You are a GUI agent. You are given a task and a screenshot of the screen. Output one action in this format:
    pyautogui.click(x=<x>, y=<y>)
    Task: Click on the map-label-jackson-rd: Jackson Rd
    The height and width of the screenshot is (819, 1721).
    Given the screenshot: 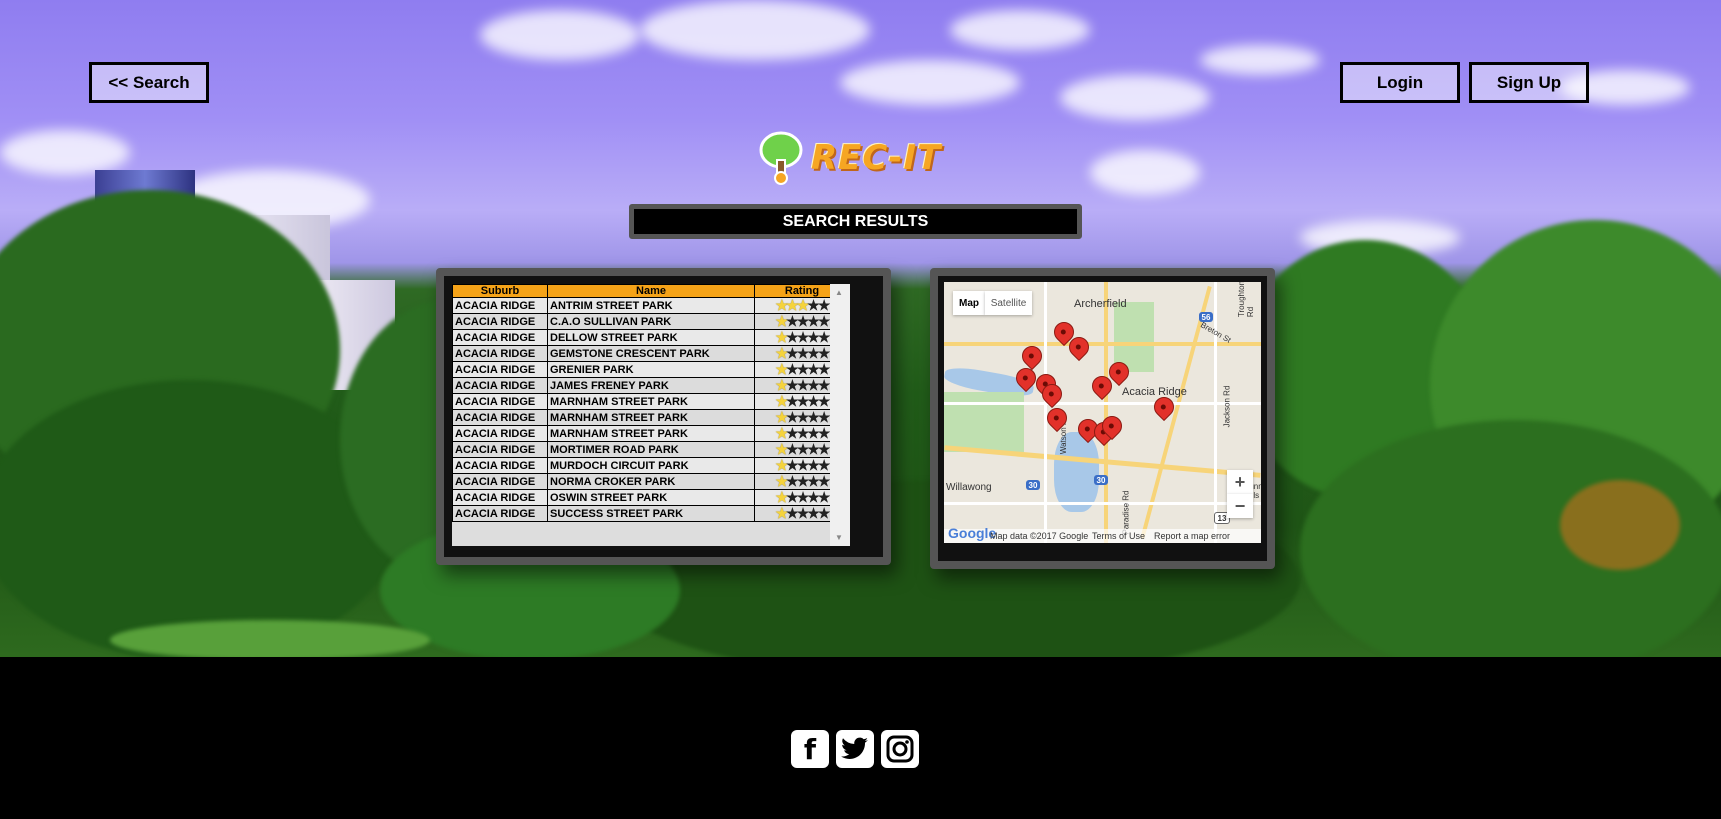 What is the action you would take?
    pyautogui.click(x=1227, y=406)
    